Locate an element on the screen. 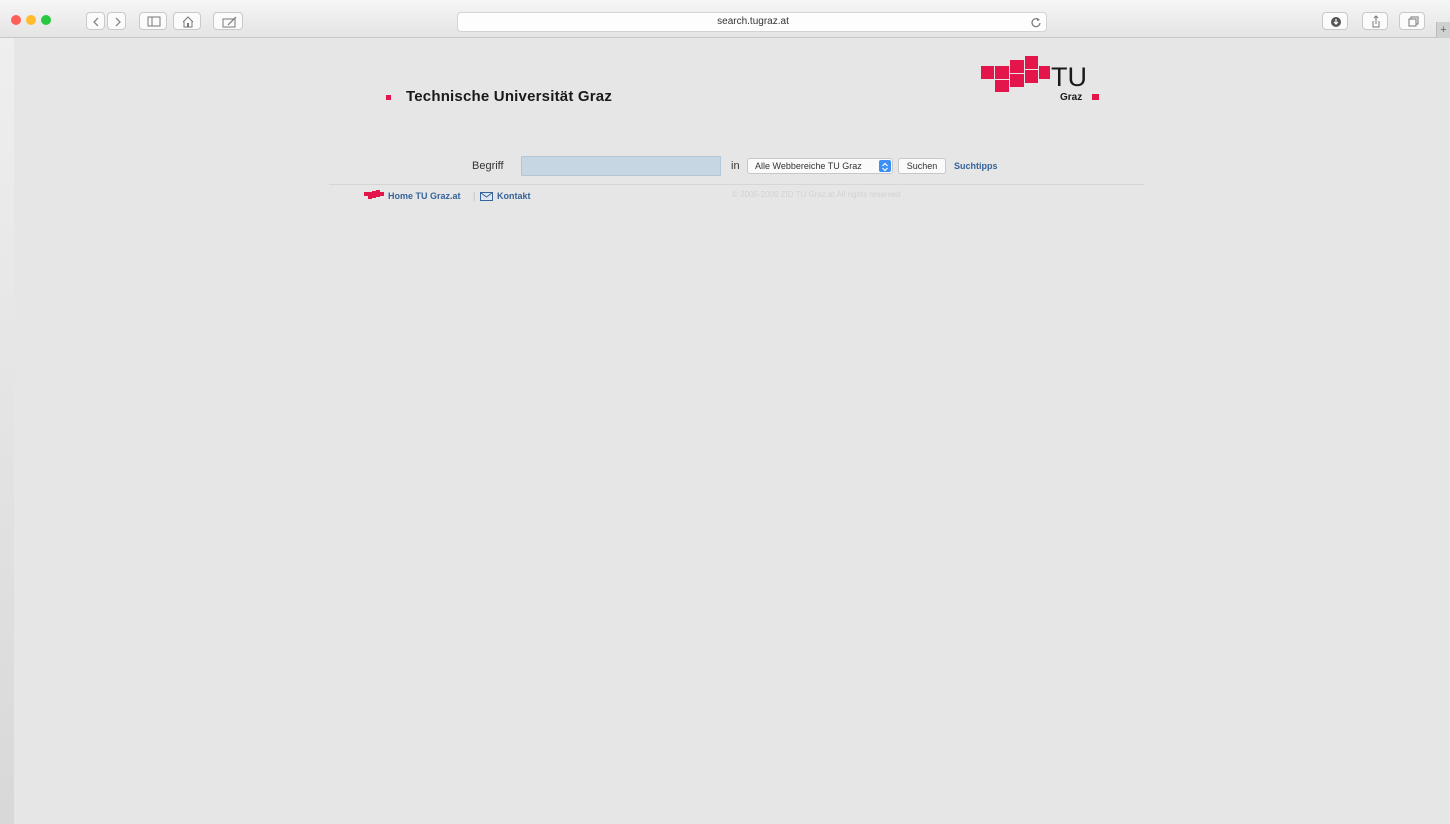 This screenshot has height=824, width=1450. home-icon is located at coordinates (188, 22).